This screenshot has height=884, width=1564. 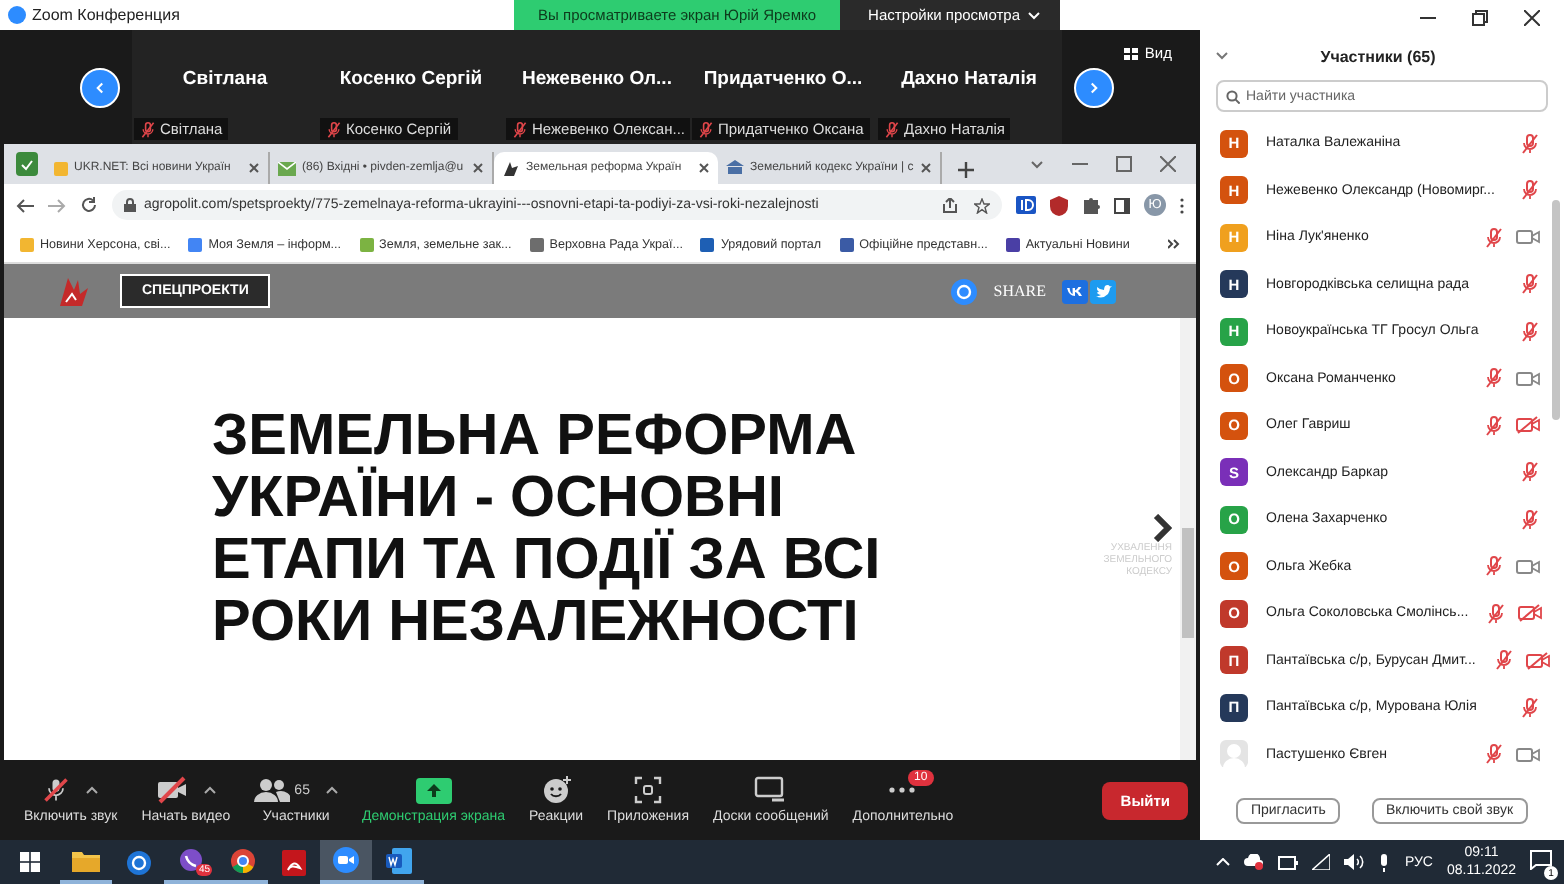 I want to click on window-title: Zoom Конференция, so click(x=106, y=15).